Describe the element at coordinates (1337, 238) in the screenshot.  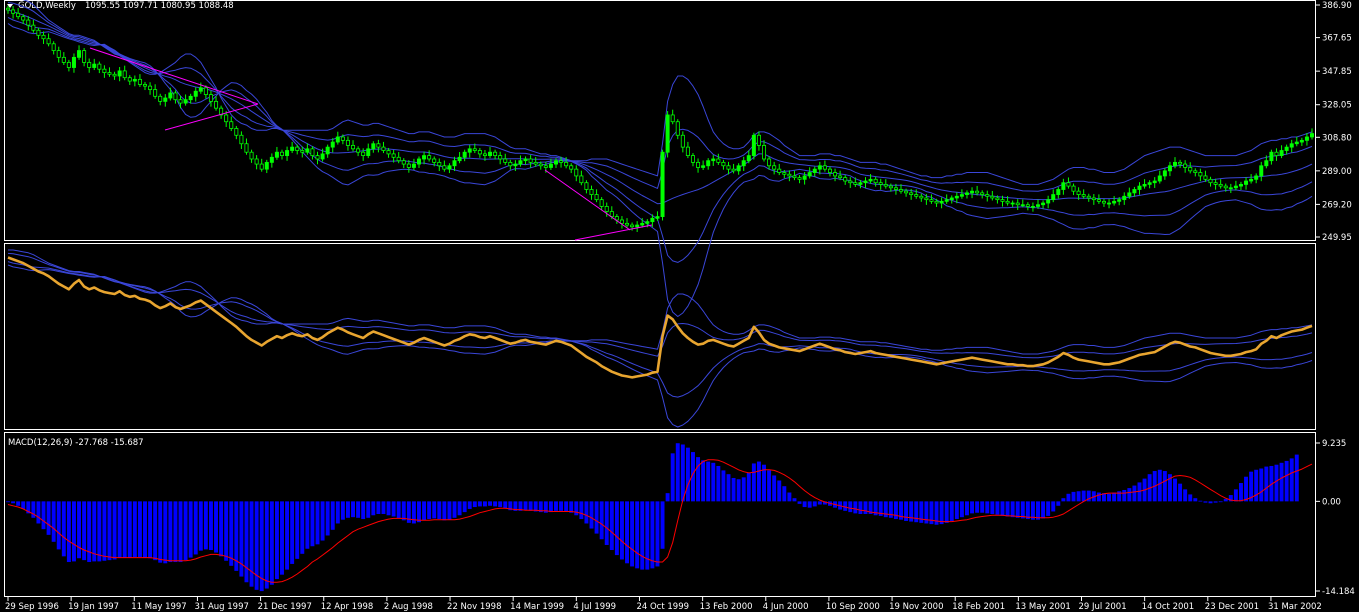
I see `price-tick-label: 249.95` at that location.